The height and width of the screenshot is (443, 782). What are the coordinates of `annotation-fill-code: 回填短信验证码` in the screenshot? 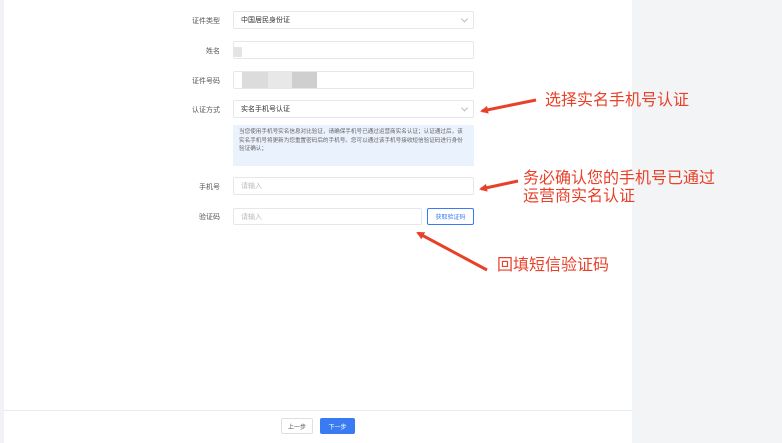 It's located at (553, 264).